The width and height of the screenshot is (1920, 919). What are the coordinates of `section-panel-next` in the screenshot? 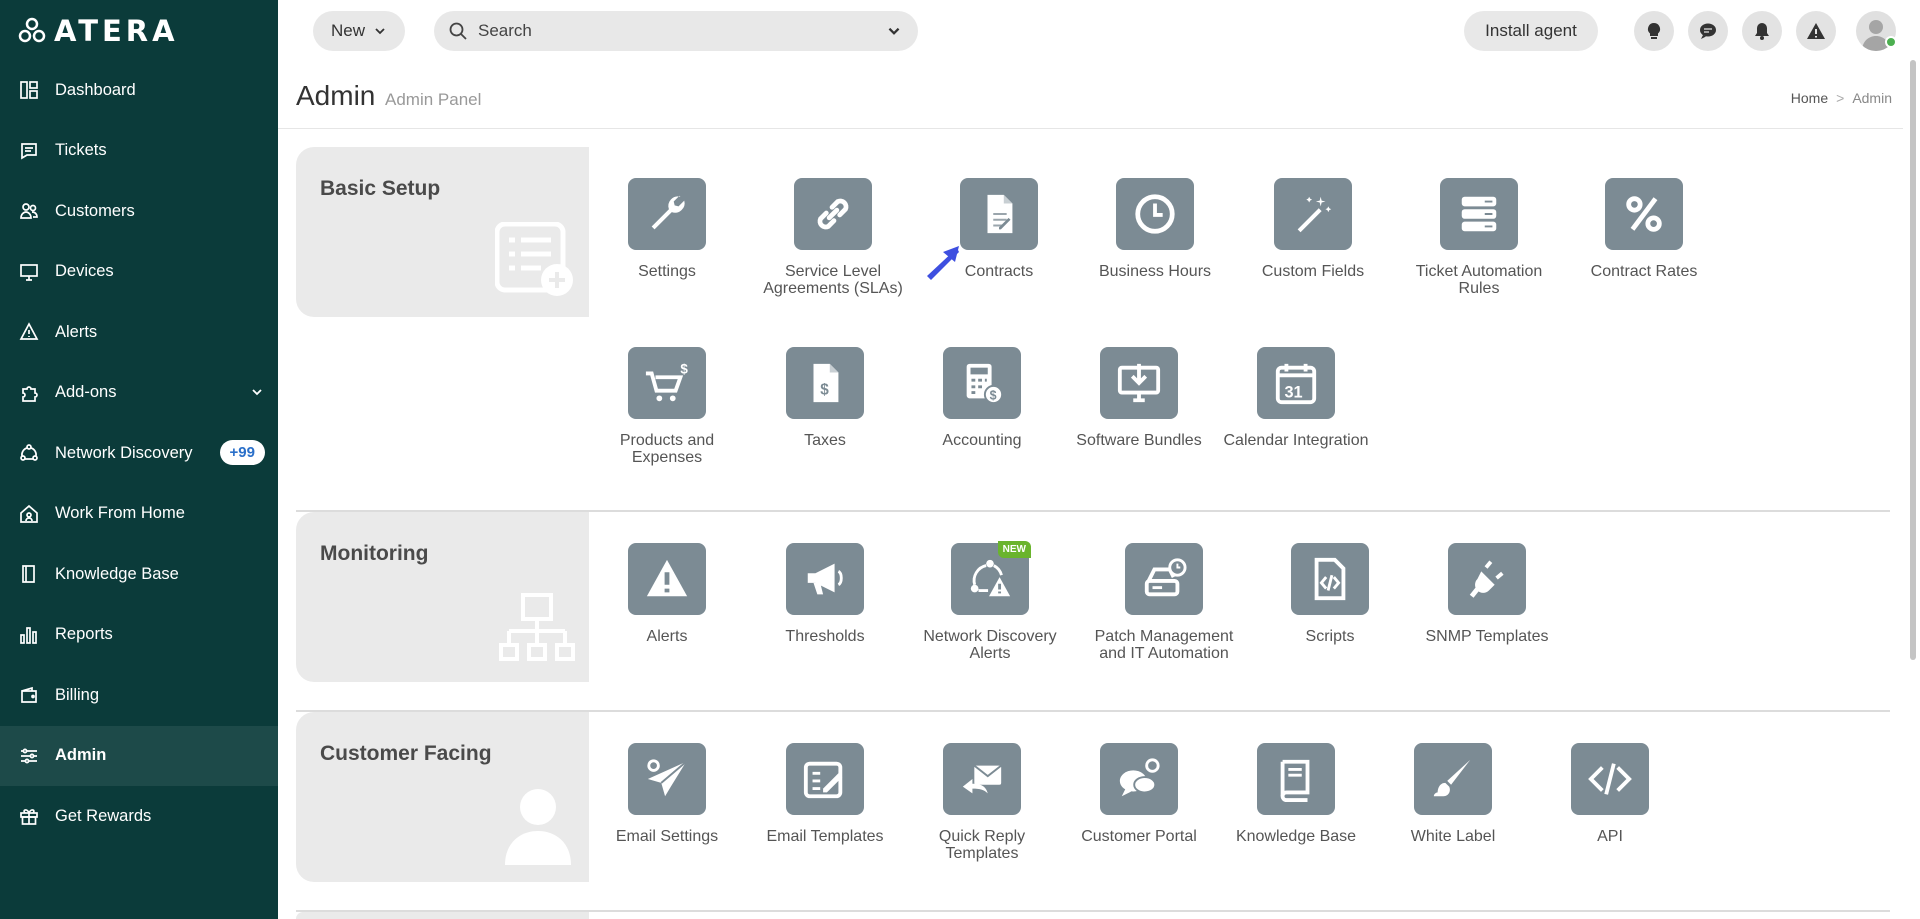 It's located at (442, 915).